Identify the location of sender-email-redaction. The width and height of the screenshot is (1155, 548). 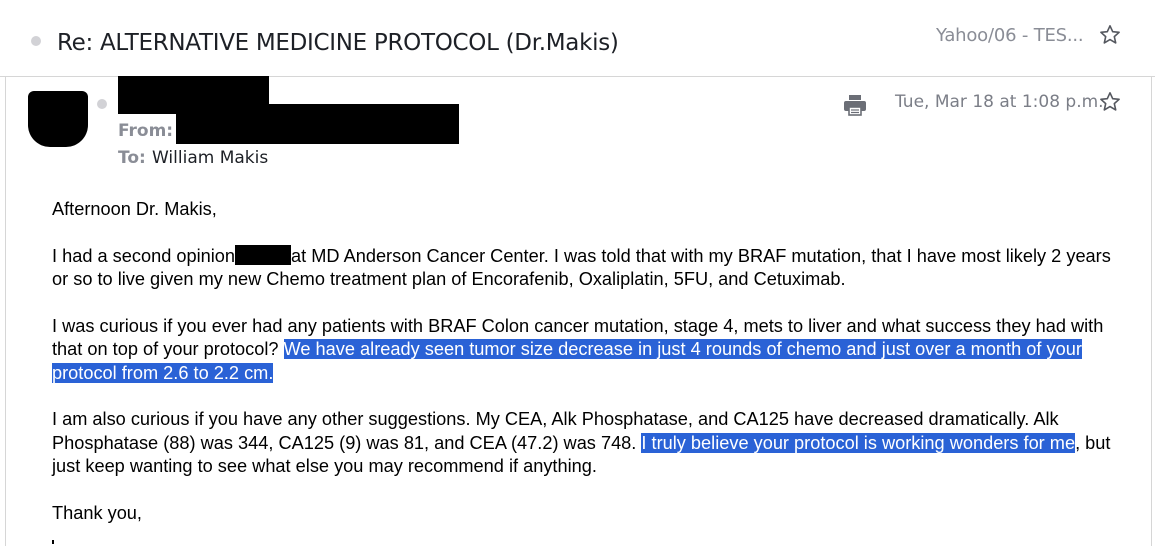
(317, 124).